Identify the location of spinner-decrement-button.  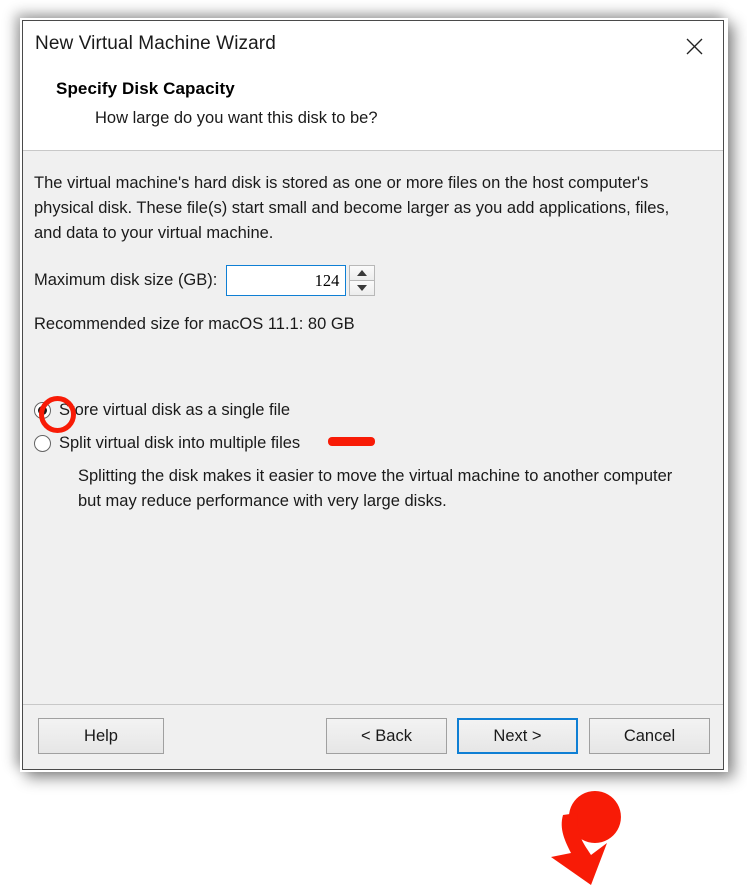
(362, 288).